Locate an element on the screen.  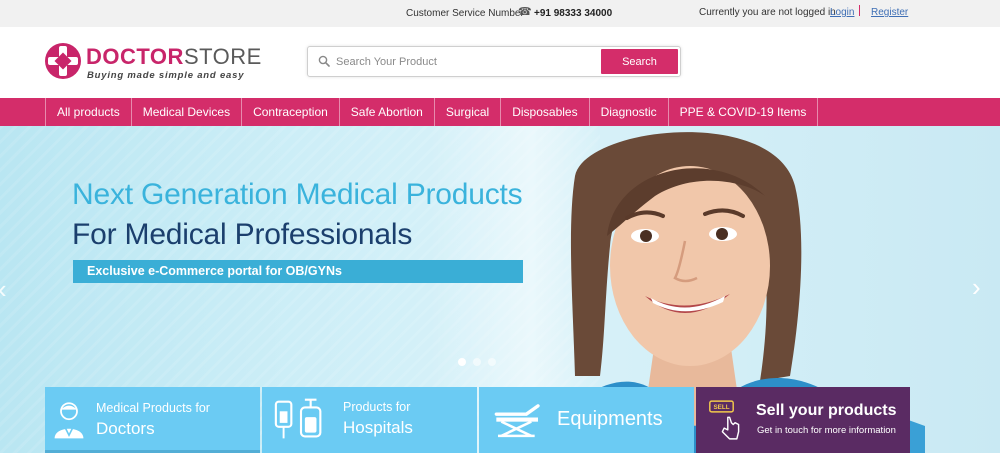
tile-hospitals-title: Hospitals is located at coordinates (378, 427).